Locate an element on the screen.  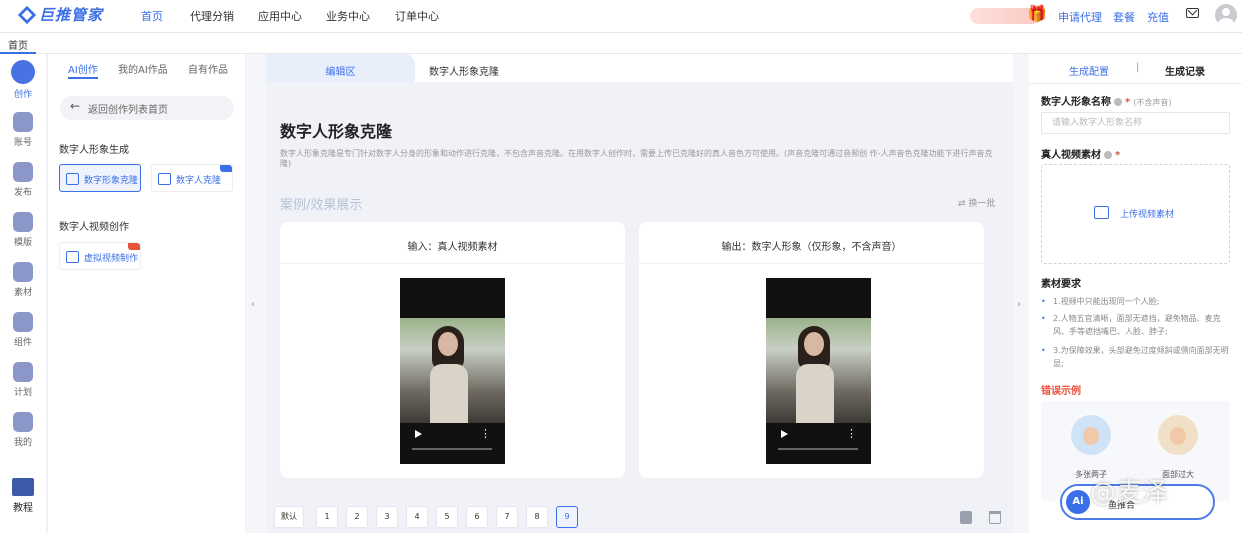
page-4: 4 is located at coordinates (417, 517).